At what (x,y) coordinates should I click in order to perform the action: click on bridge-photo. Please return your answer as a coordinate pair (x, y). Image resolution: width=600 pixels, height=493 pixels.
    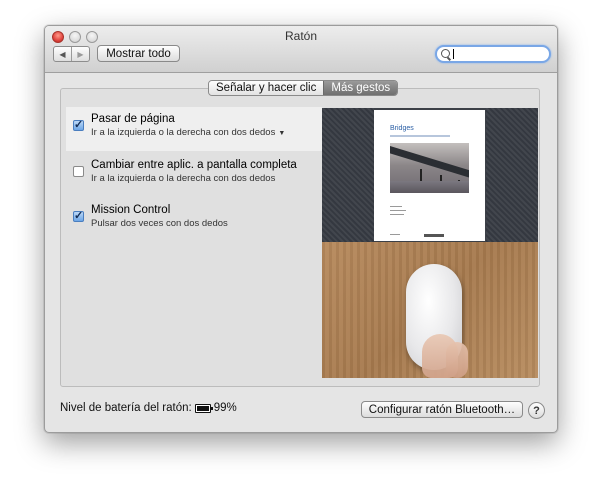
    Looking at the image, I should click on (429, 168).